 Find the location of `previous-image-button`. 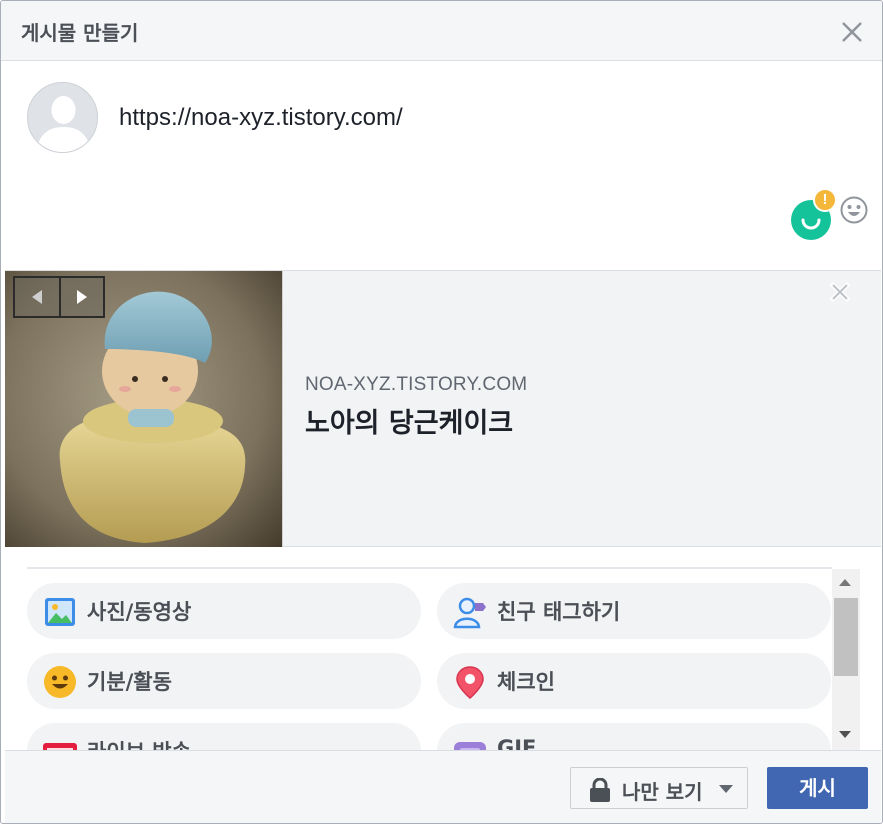

previous-image-button is located at coordinates (37, 297).